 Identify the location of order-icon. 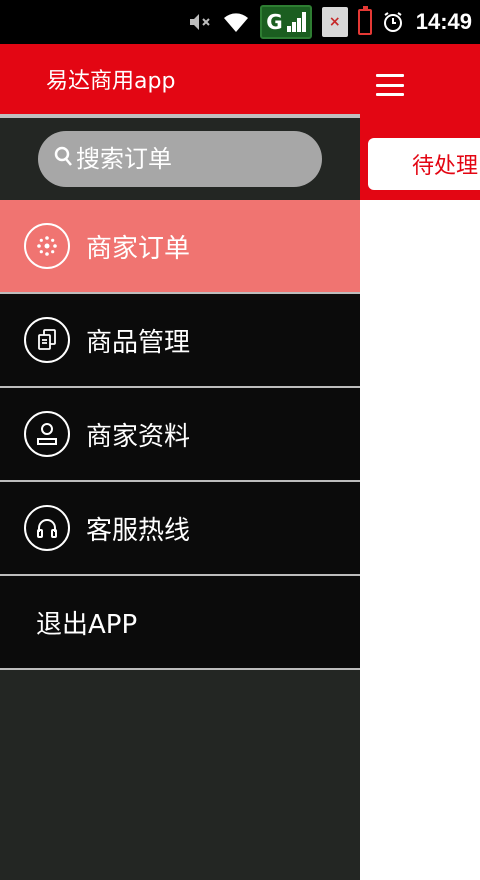
(47, 246).